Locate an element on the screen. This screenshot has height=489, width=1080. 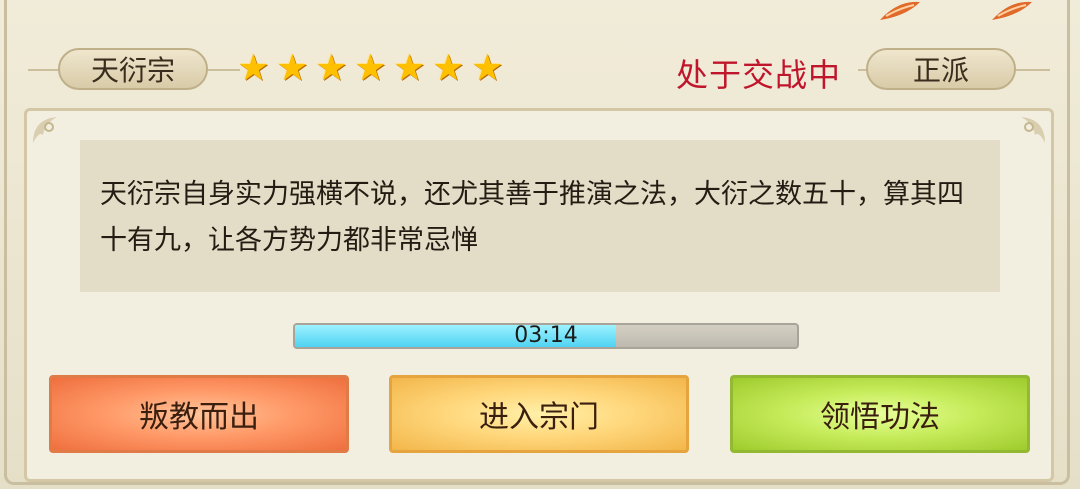
enter-sect-button: 进入宗门 is located at coordinates (539, 414).